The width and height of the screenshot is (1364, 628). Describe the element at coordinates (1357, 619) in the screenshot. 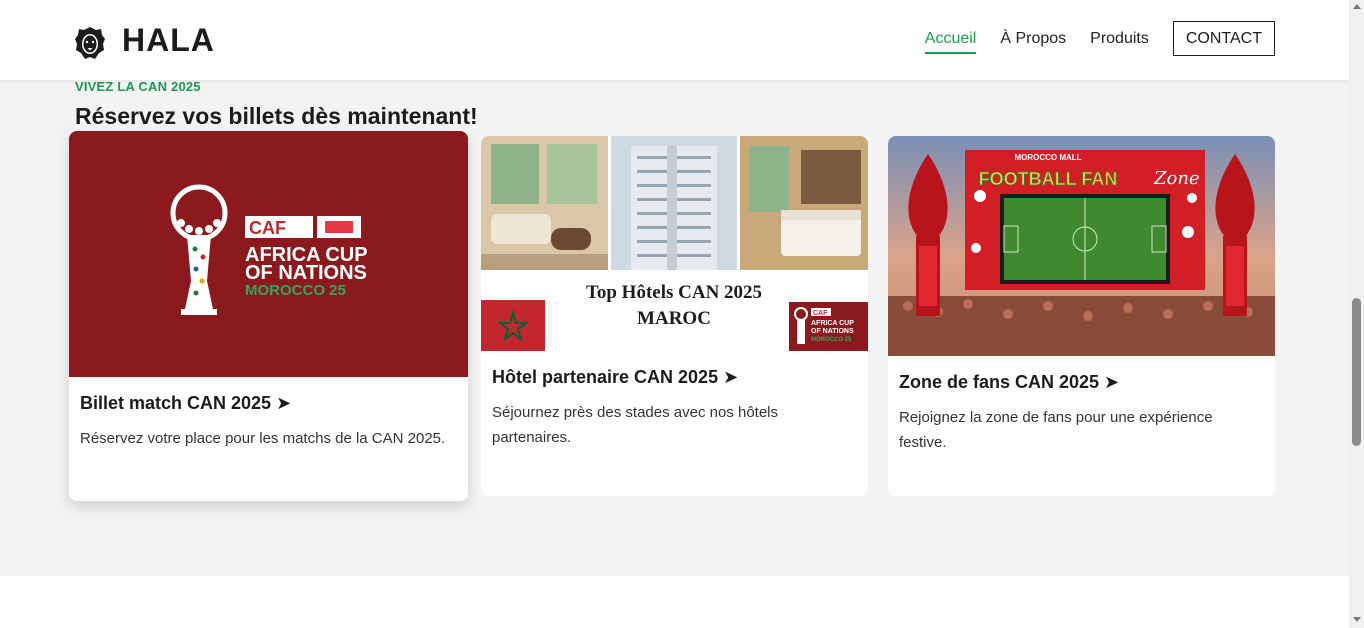

I see `scroll-down-arrow-icon` at that location.